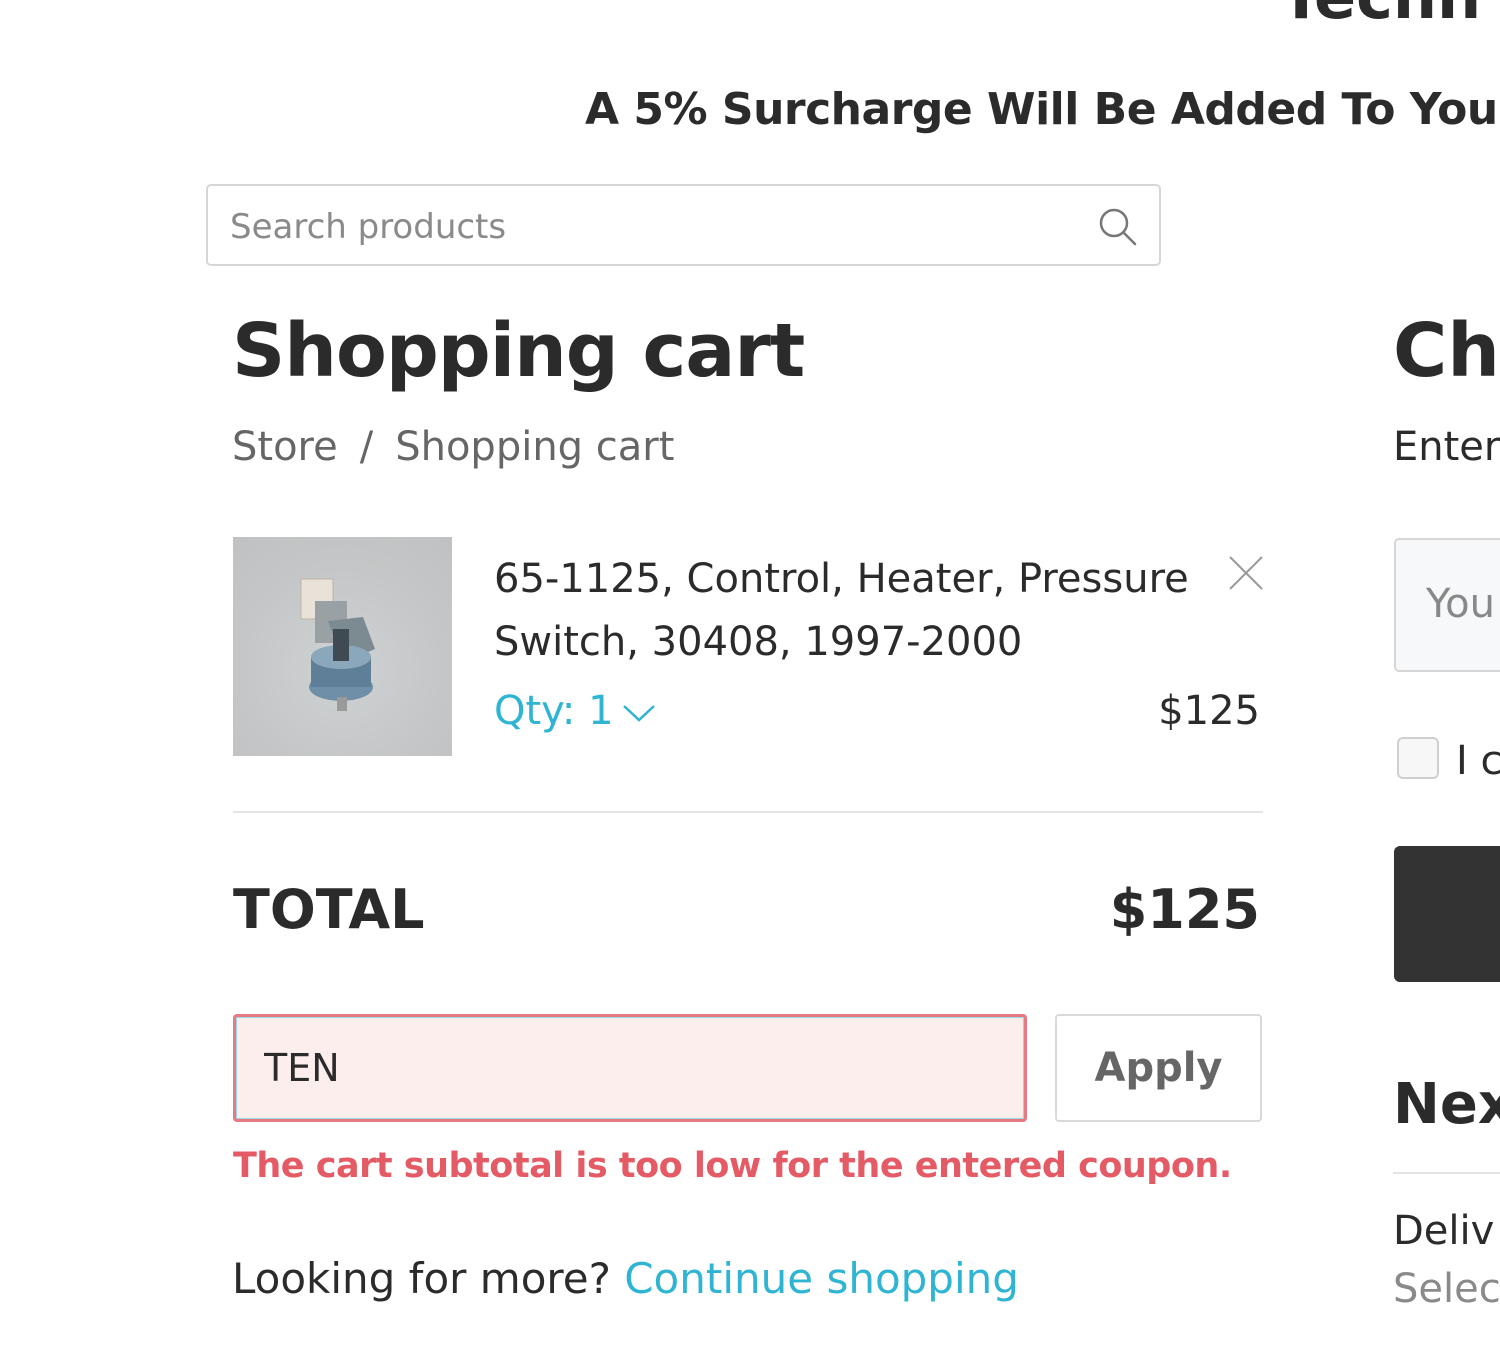 This screenshot has width=1500, height=1358. What do you see at coordinates (638, 713) in the screenshot?
I see `chevron-down-icon` at bounding box center [638, 713].